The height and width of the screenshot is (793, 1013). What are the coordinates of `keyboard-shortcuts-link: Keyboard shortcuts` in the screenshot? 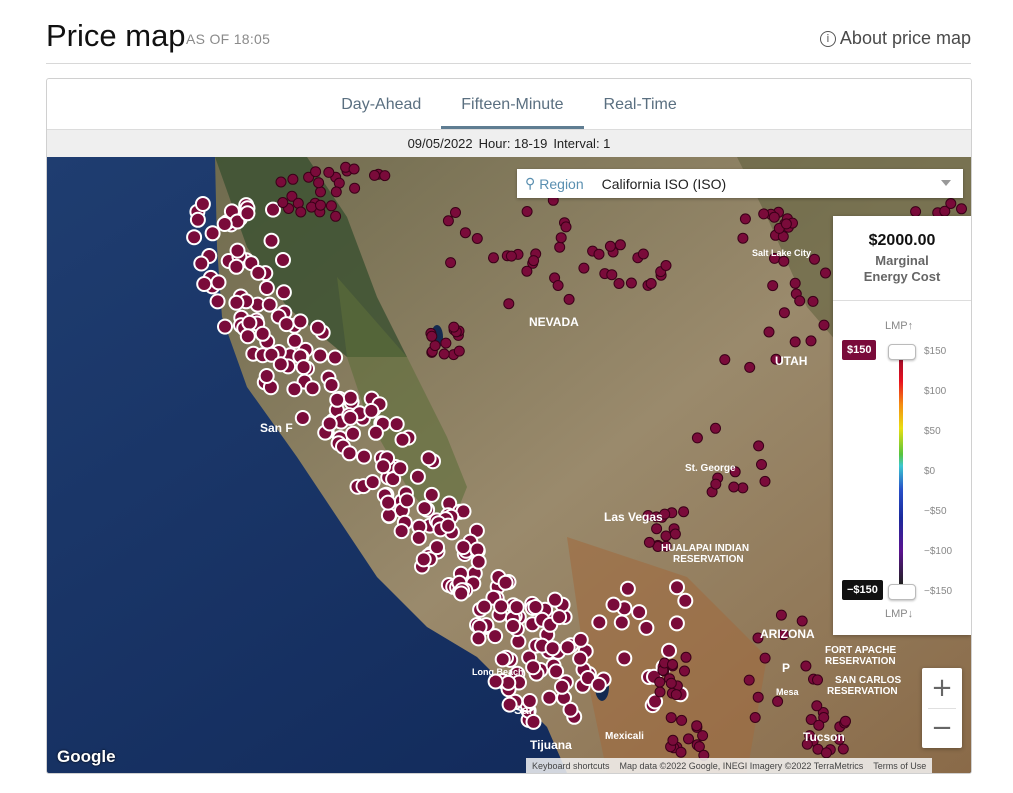 It's located at (571, 766).